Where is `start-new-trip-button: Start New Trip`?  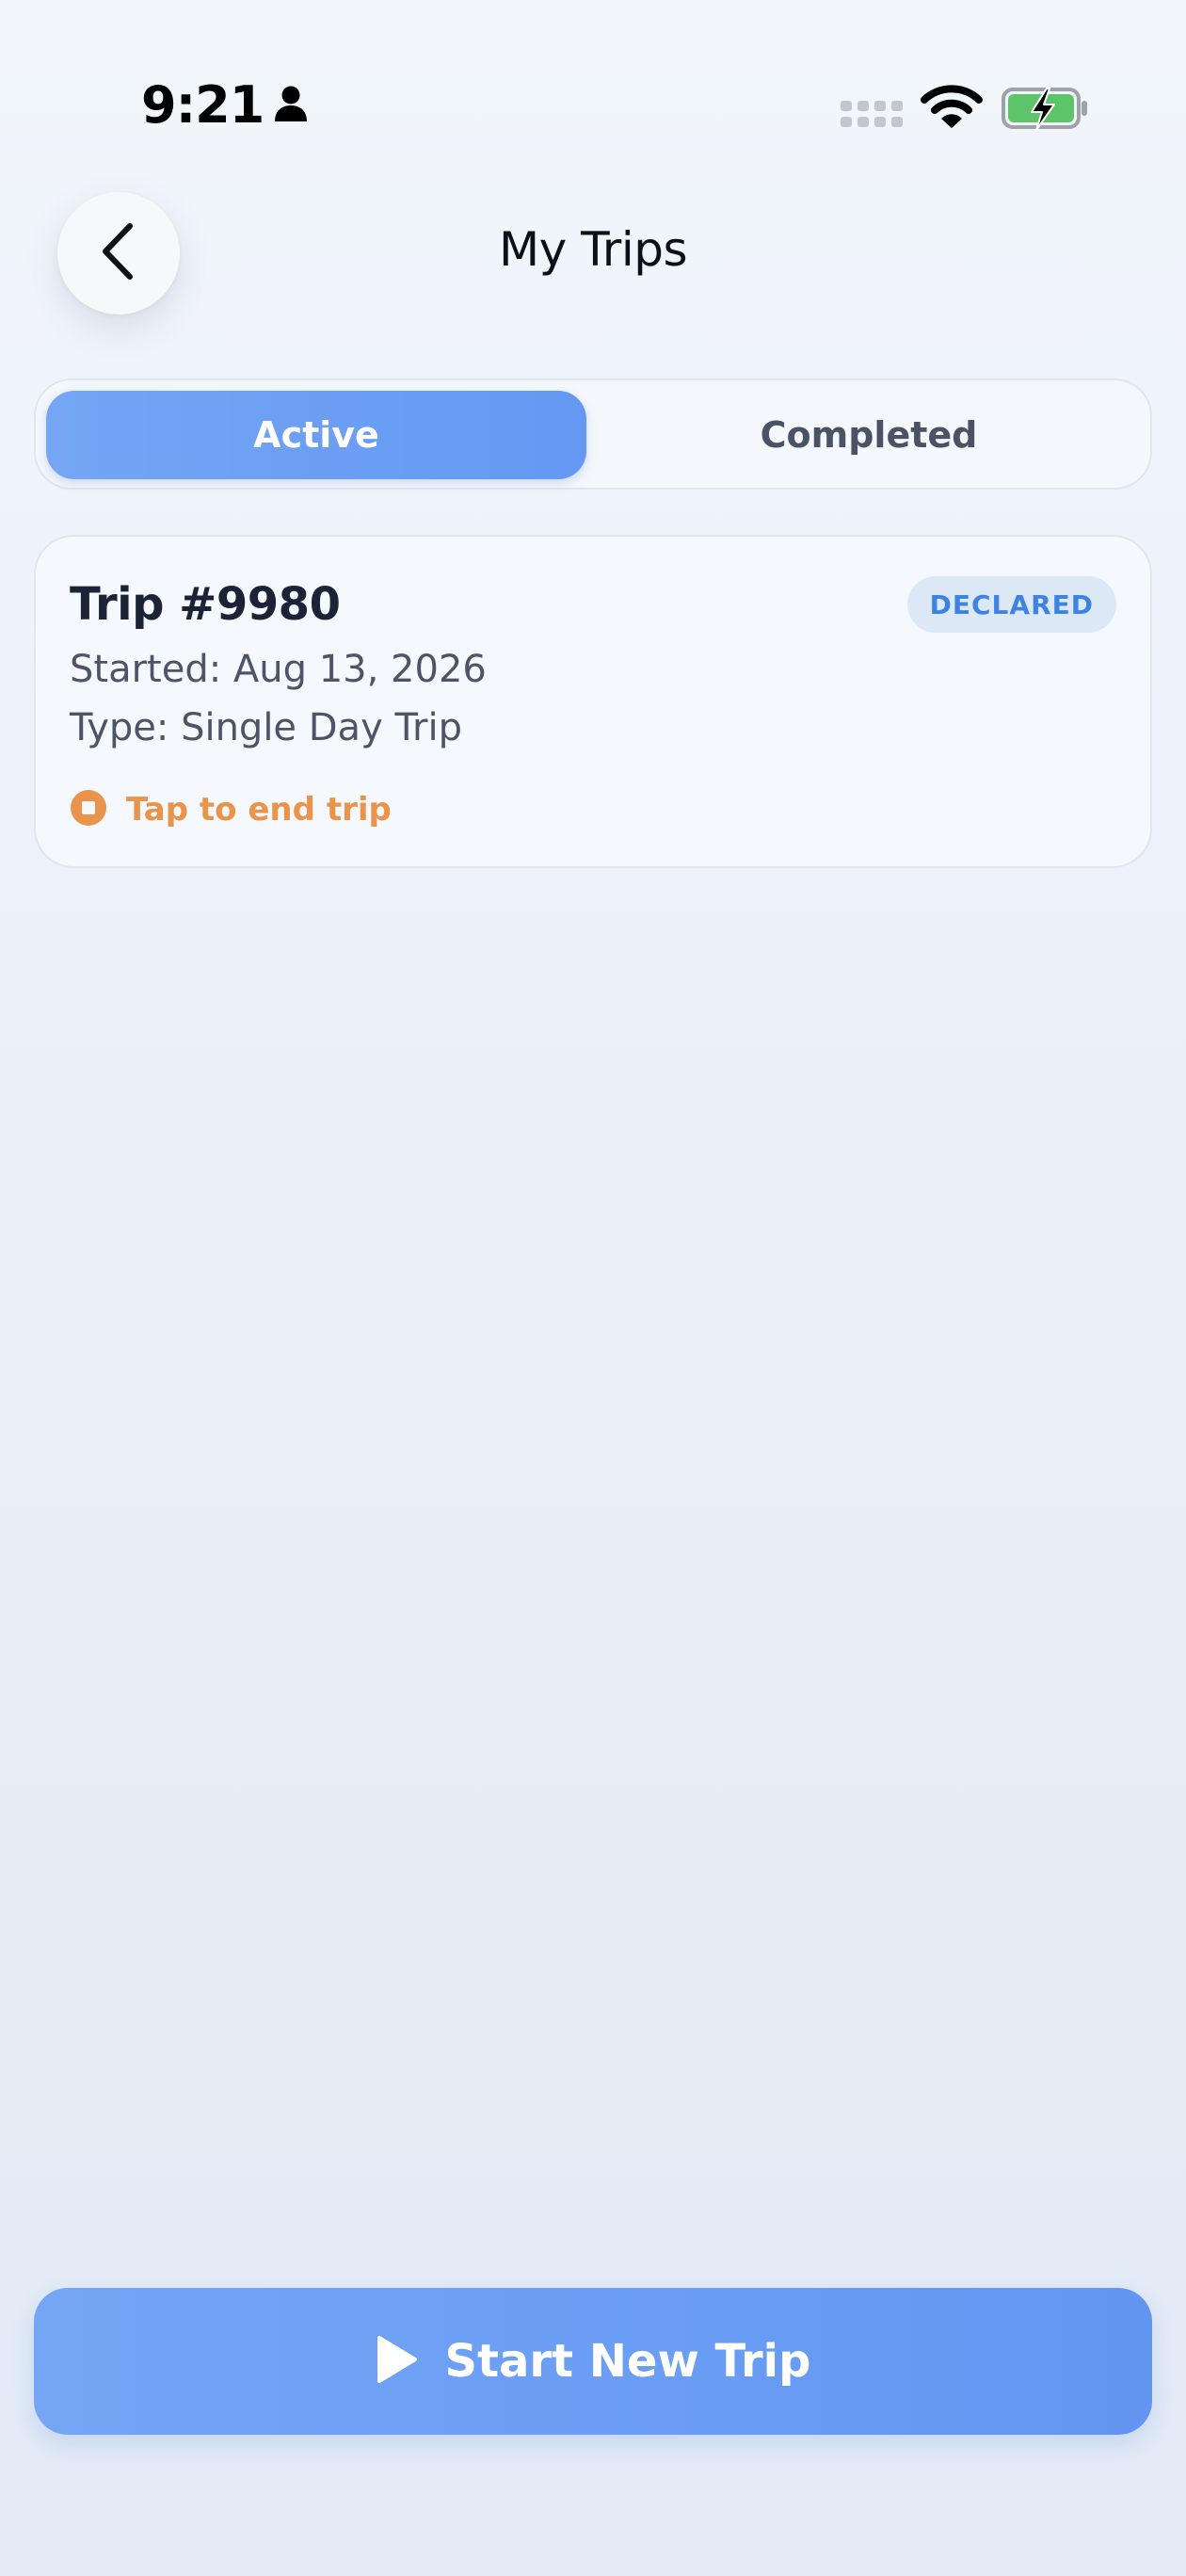
start-new-trip-button: Start New Trip is located at coordinates (593, 2361).